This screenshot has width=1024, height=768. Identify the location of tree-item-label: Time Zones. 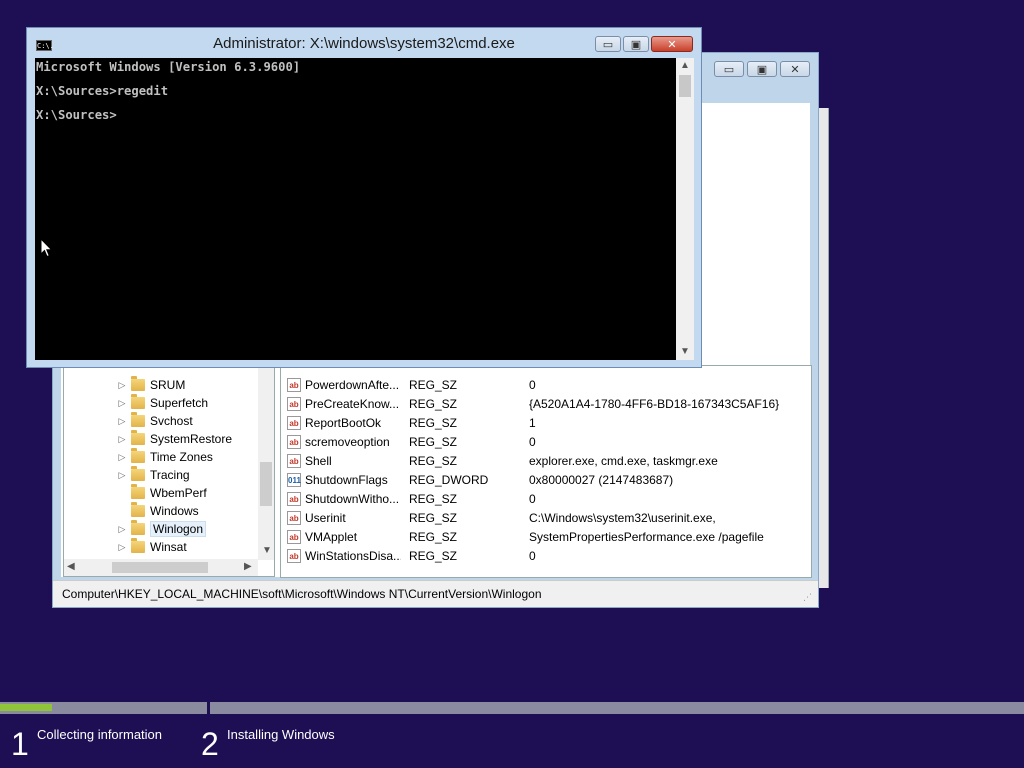
(181, 457).